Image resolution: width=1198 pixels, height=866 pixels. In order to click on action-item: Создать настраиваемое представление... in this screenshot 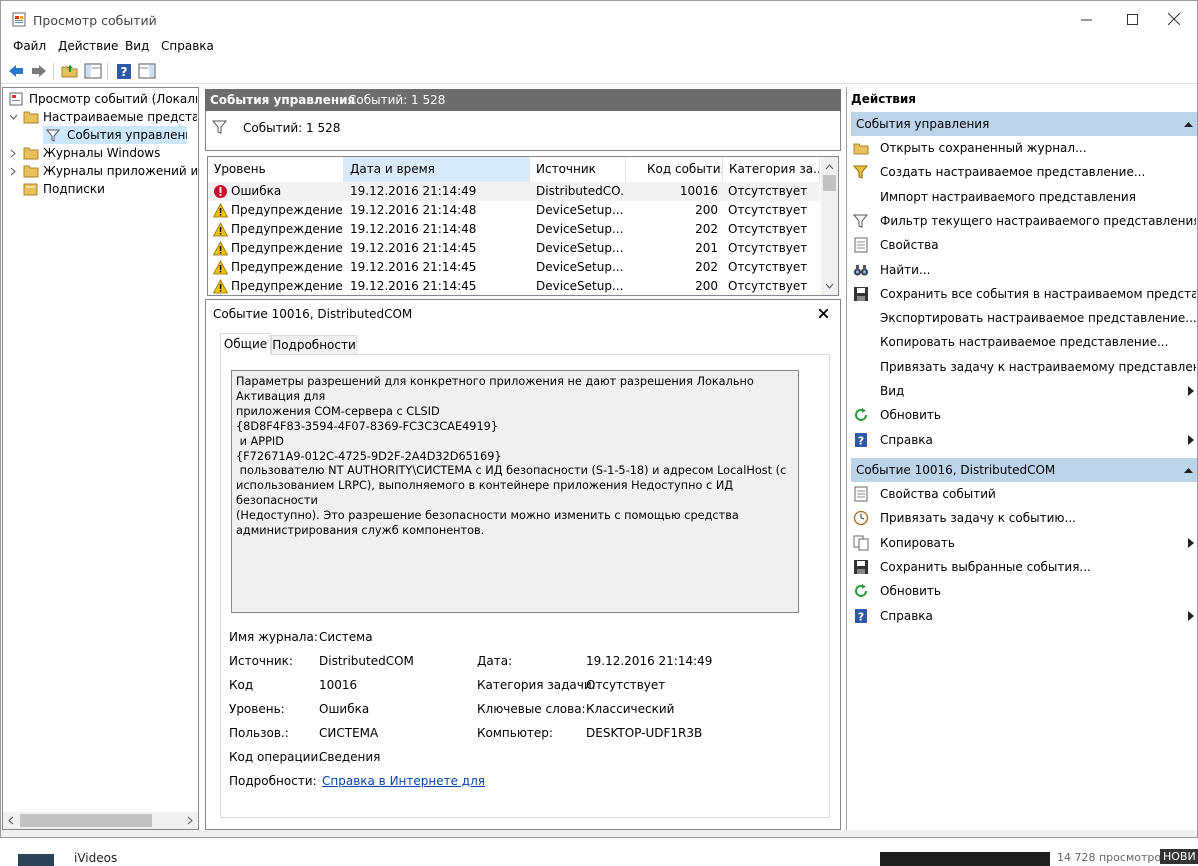, I will do `click(1023, 172)`.